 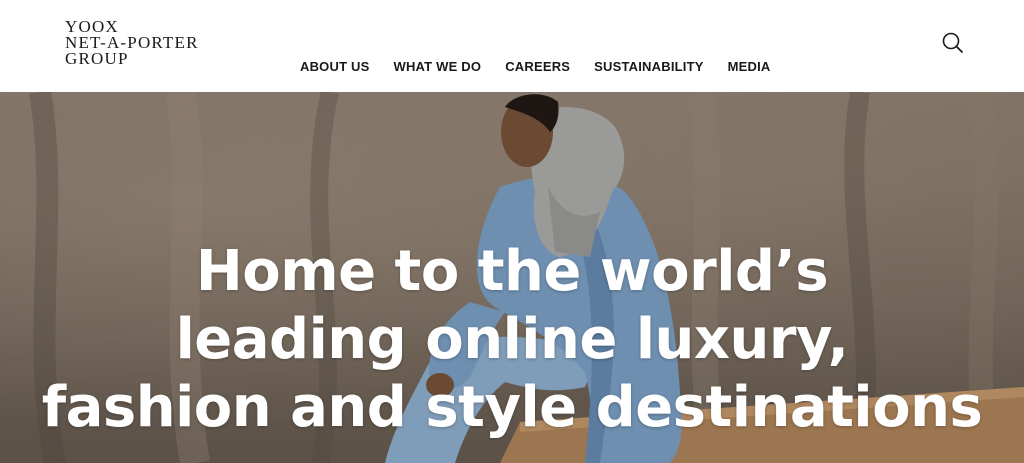 What do you see at coordinates (438, 66) in the screenshot?
I see `nav-item-what-we-do: WHAT WE DO` at bounding box center [438, 66].